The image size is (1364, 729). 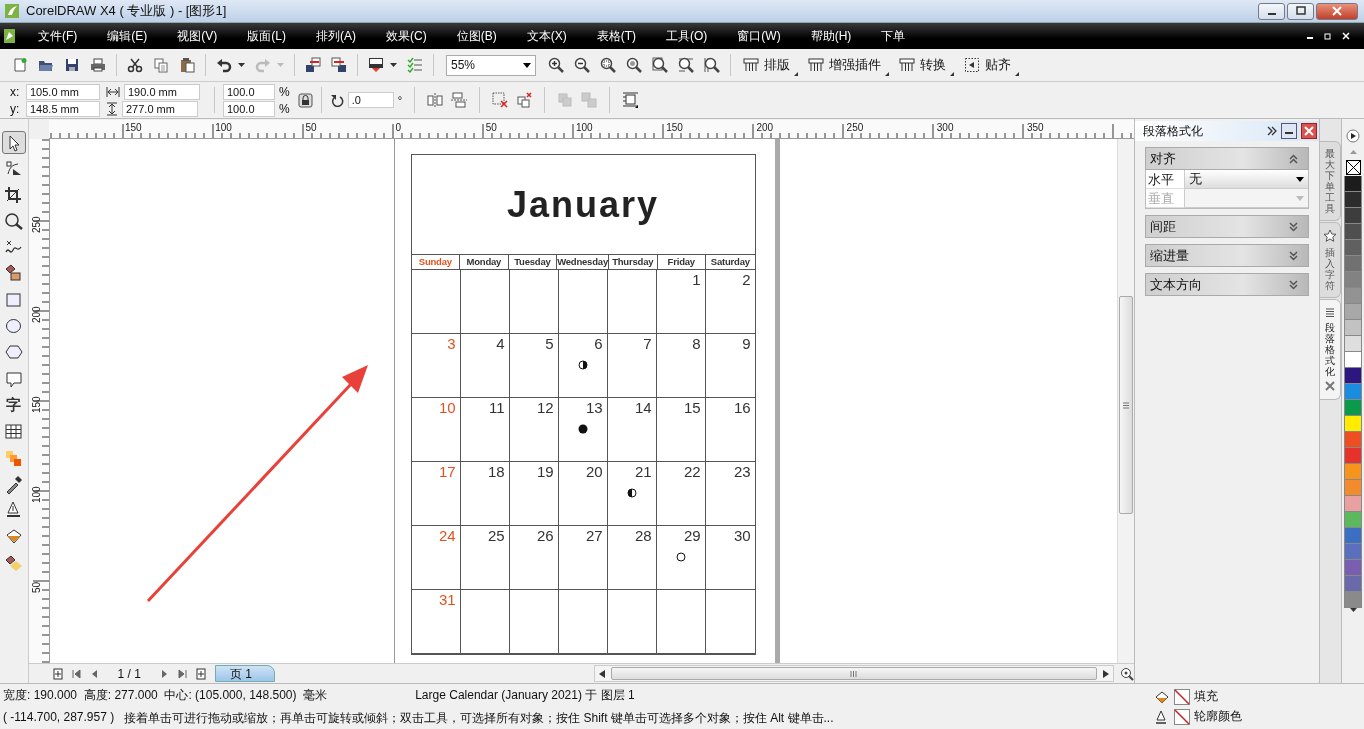 What do you see at coordinates (122, 36) in the screenshot?
I see `menu-item: 编辑(E)` at bounding box center [122, 36].